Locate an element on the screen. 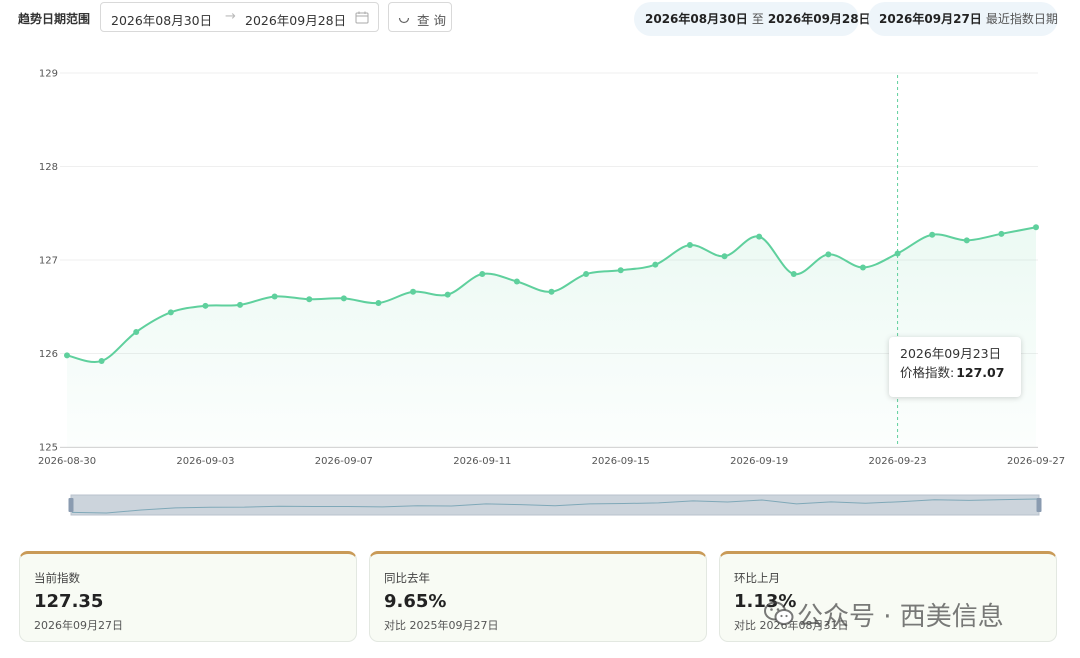 The width and height of the screenshot is (1080, 658). card-subtext: 对比 2025年09月27日 is located at coordinates (441, 625).